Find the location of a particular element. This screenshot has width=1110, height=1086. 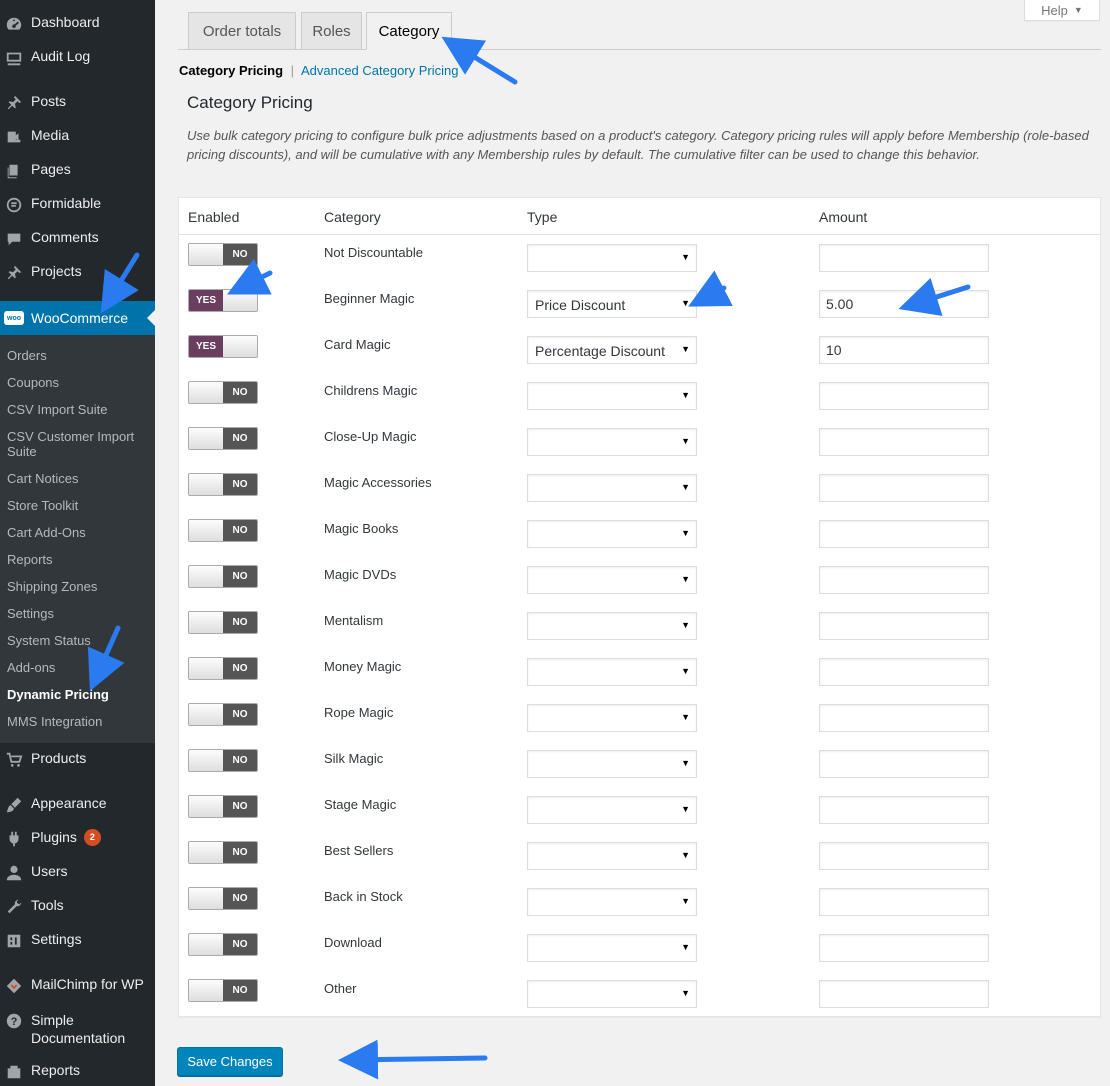

menu-item-settings: Settings is located at coordinates (77, 941).